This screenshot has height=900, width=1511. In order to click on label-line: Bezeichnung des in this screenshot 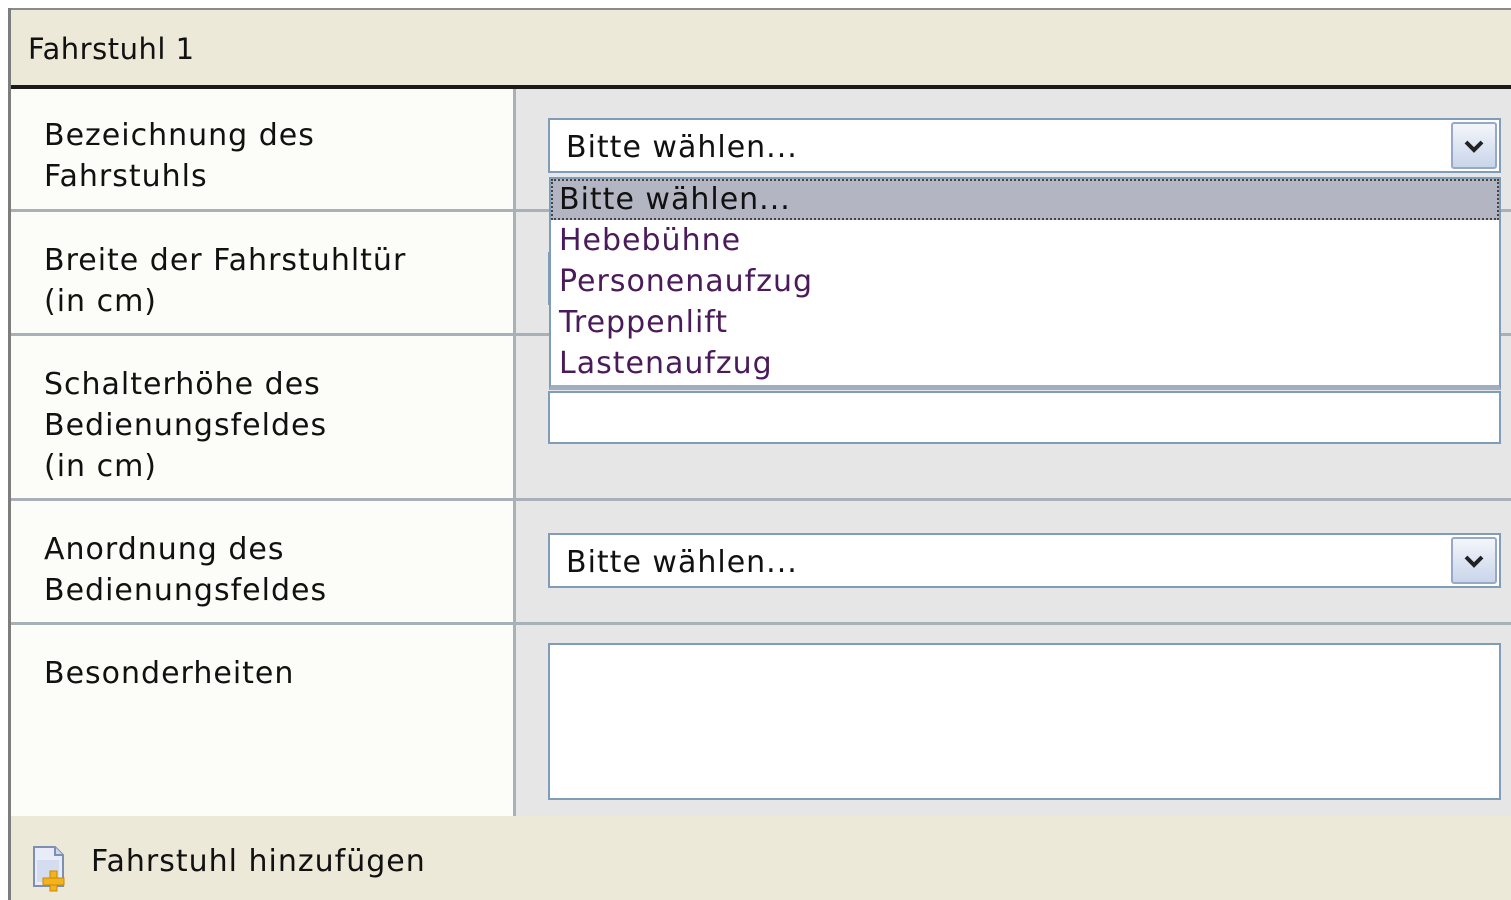, I will do `click(179, 135)`.